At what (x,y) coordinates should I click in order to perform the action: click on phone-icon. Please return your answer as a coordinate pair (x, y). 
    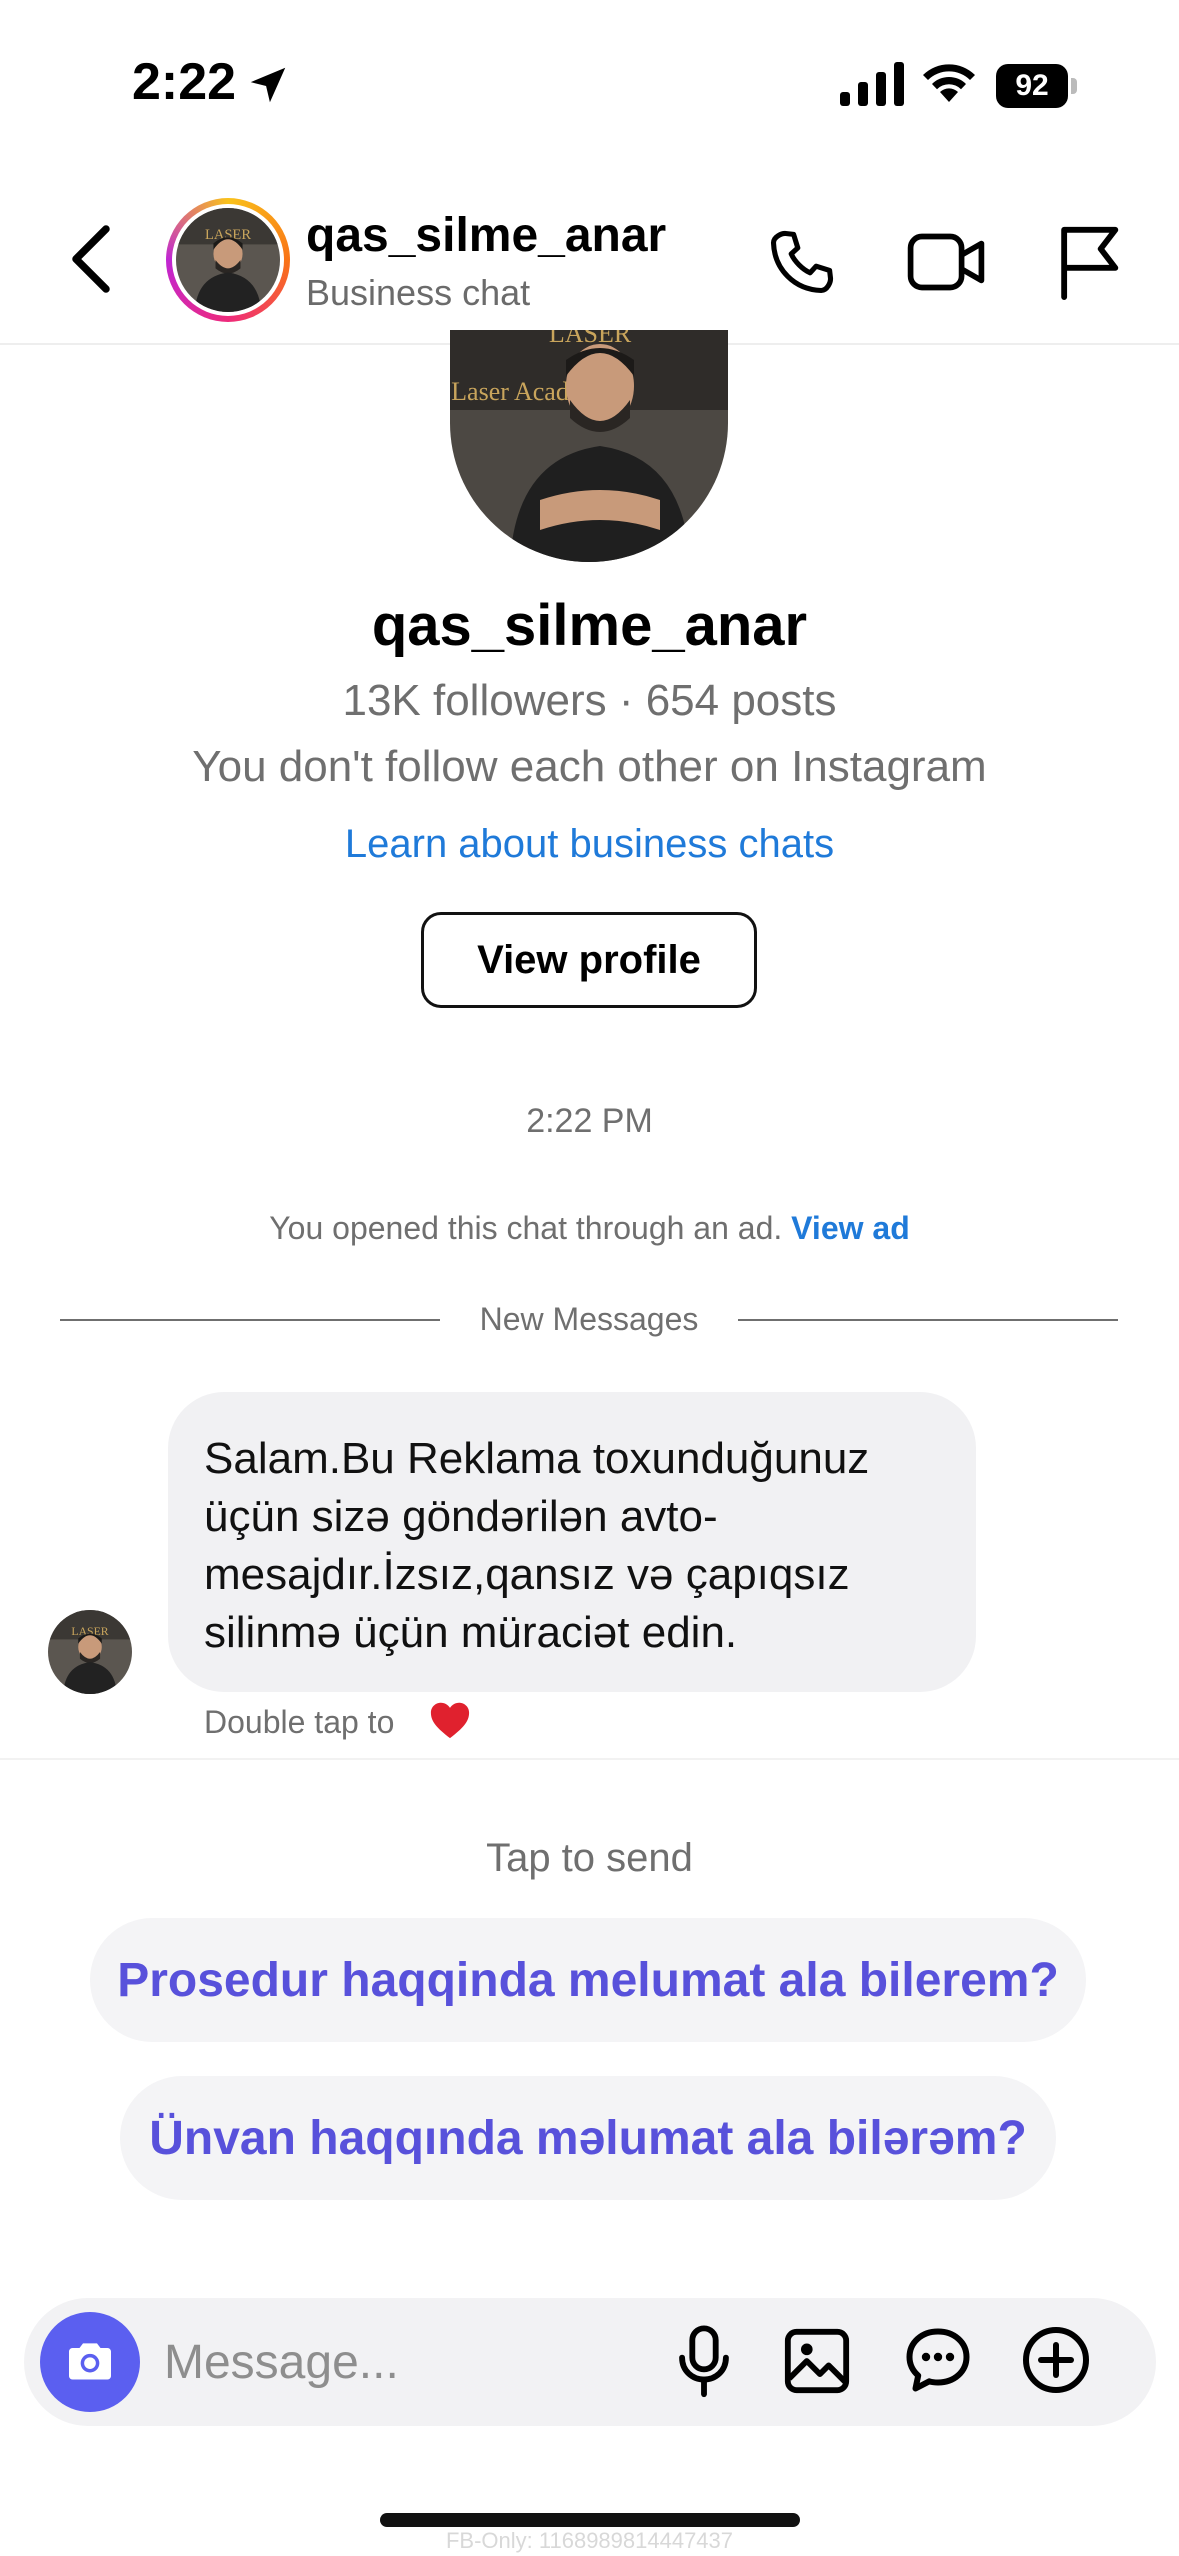
    Looking at the image, I should click on (802, 262).